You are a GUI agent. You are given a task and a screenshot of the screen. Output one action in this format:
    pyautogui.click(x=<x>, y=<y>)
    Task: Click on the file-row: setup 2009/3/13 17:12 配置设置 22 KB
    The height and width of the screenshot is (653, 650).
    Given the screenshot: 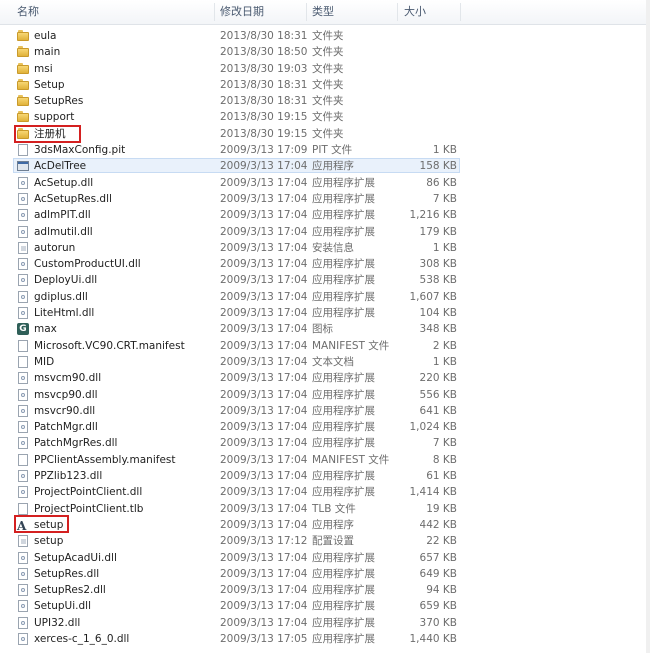 What is the action you would take?
    pyautogui.click(x=325, y=541)
    